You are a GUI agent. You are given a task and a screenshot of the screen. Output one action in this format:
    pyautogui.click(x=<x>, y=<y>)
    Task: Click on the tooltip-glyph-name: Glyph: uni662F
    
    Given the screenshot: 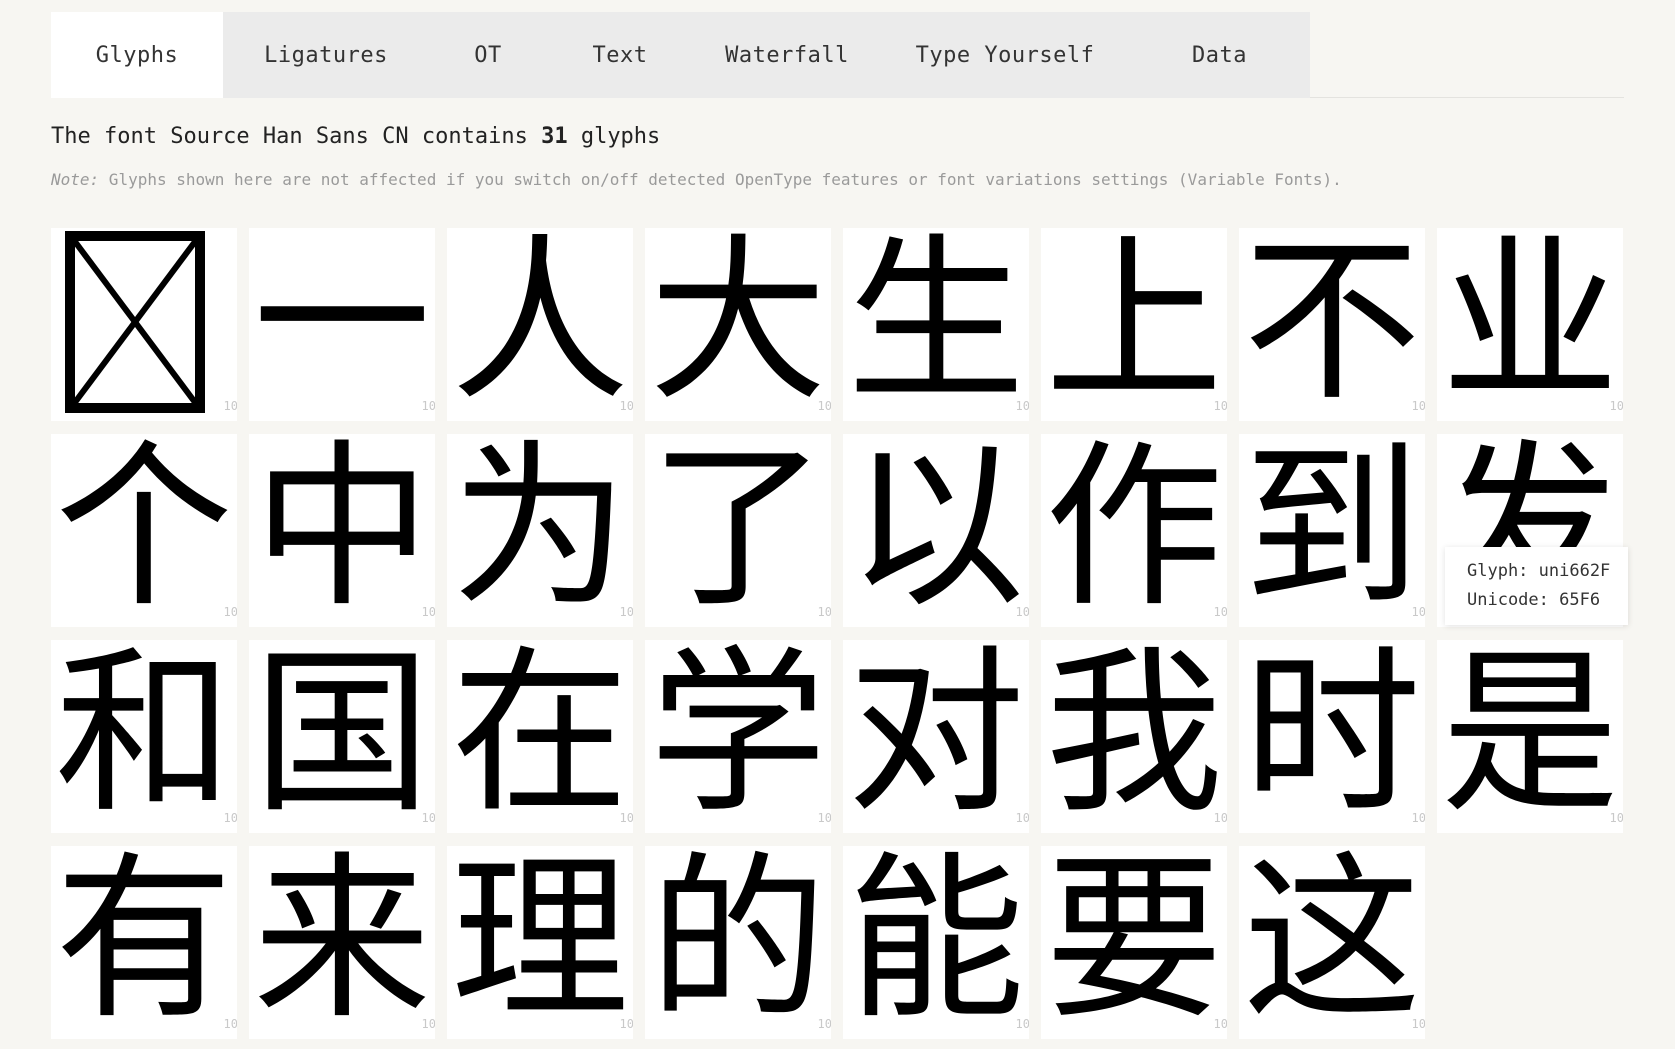 What is the action you would take?
    pyautogui.click(x=1539, y=571)
    